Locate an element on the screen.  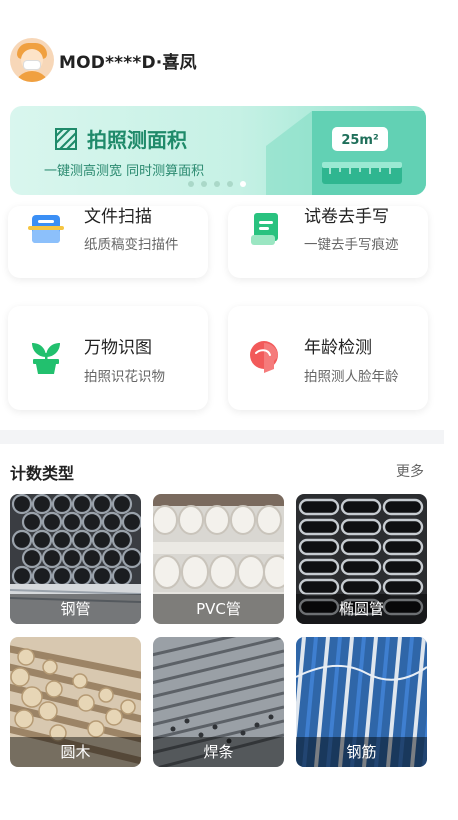
feature-card-age-detect: 年龄检测 拍照测人脸年龄 is located at coordinates (328, 358).